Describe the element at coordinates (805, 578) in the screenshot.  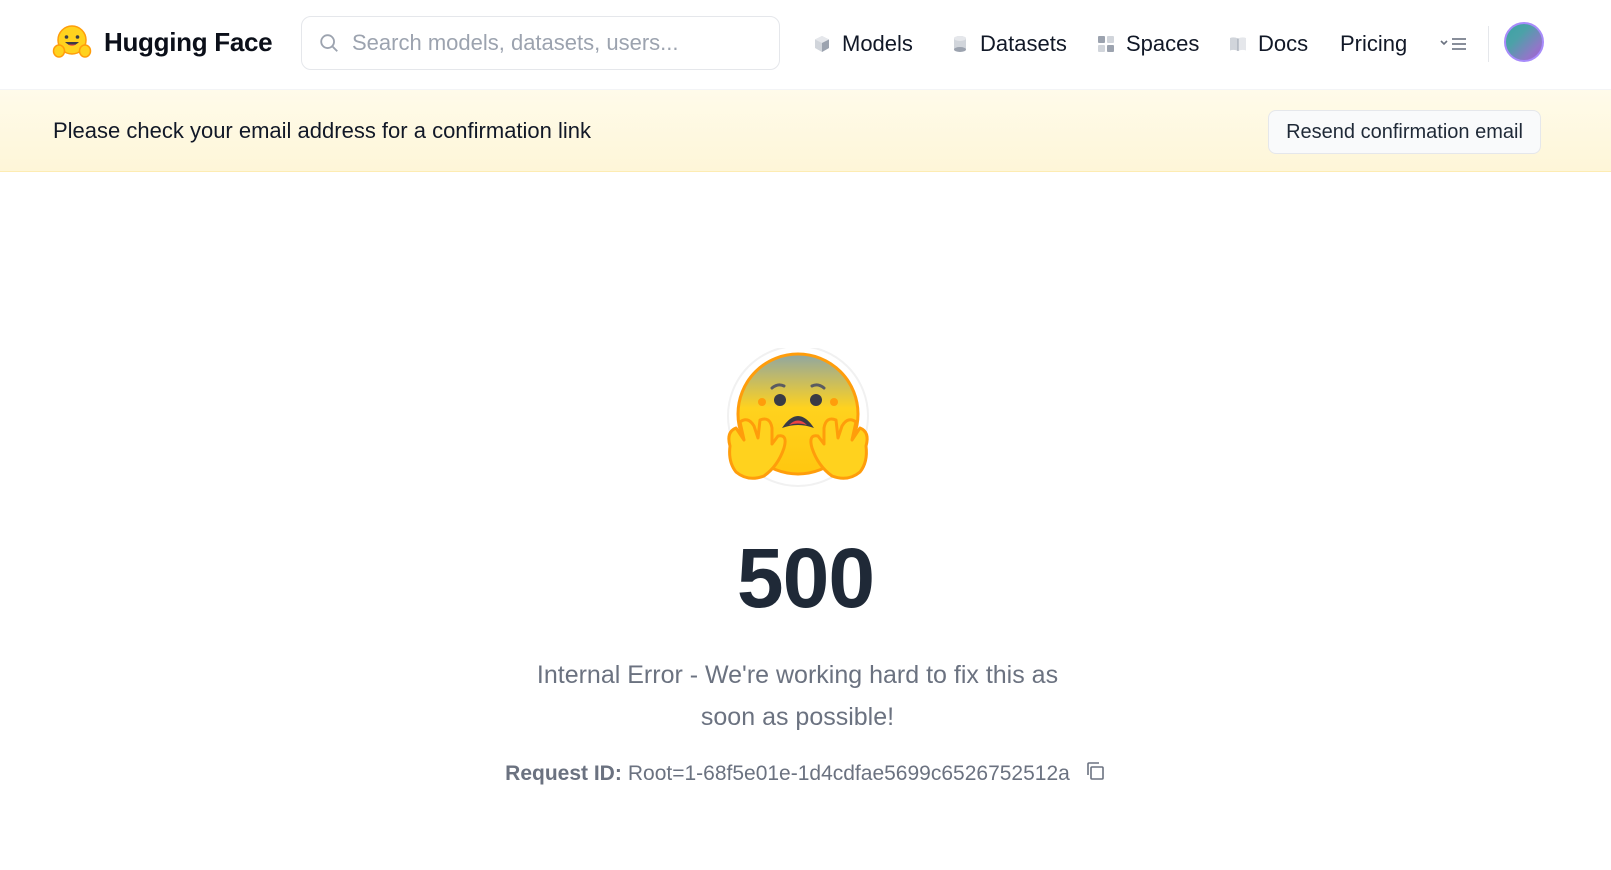
I see `error-code: 500` at that location.